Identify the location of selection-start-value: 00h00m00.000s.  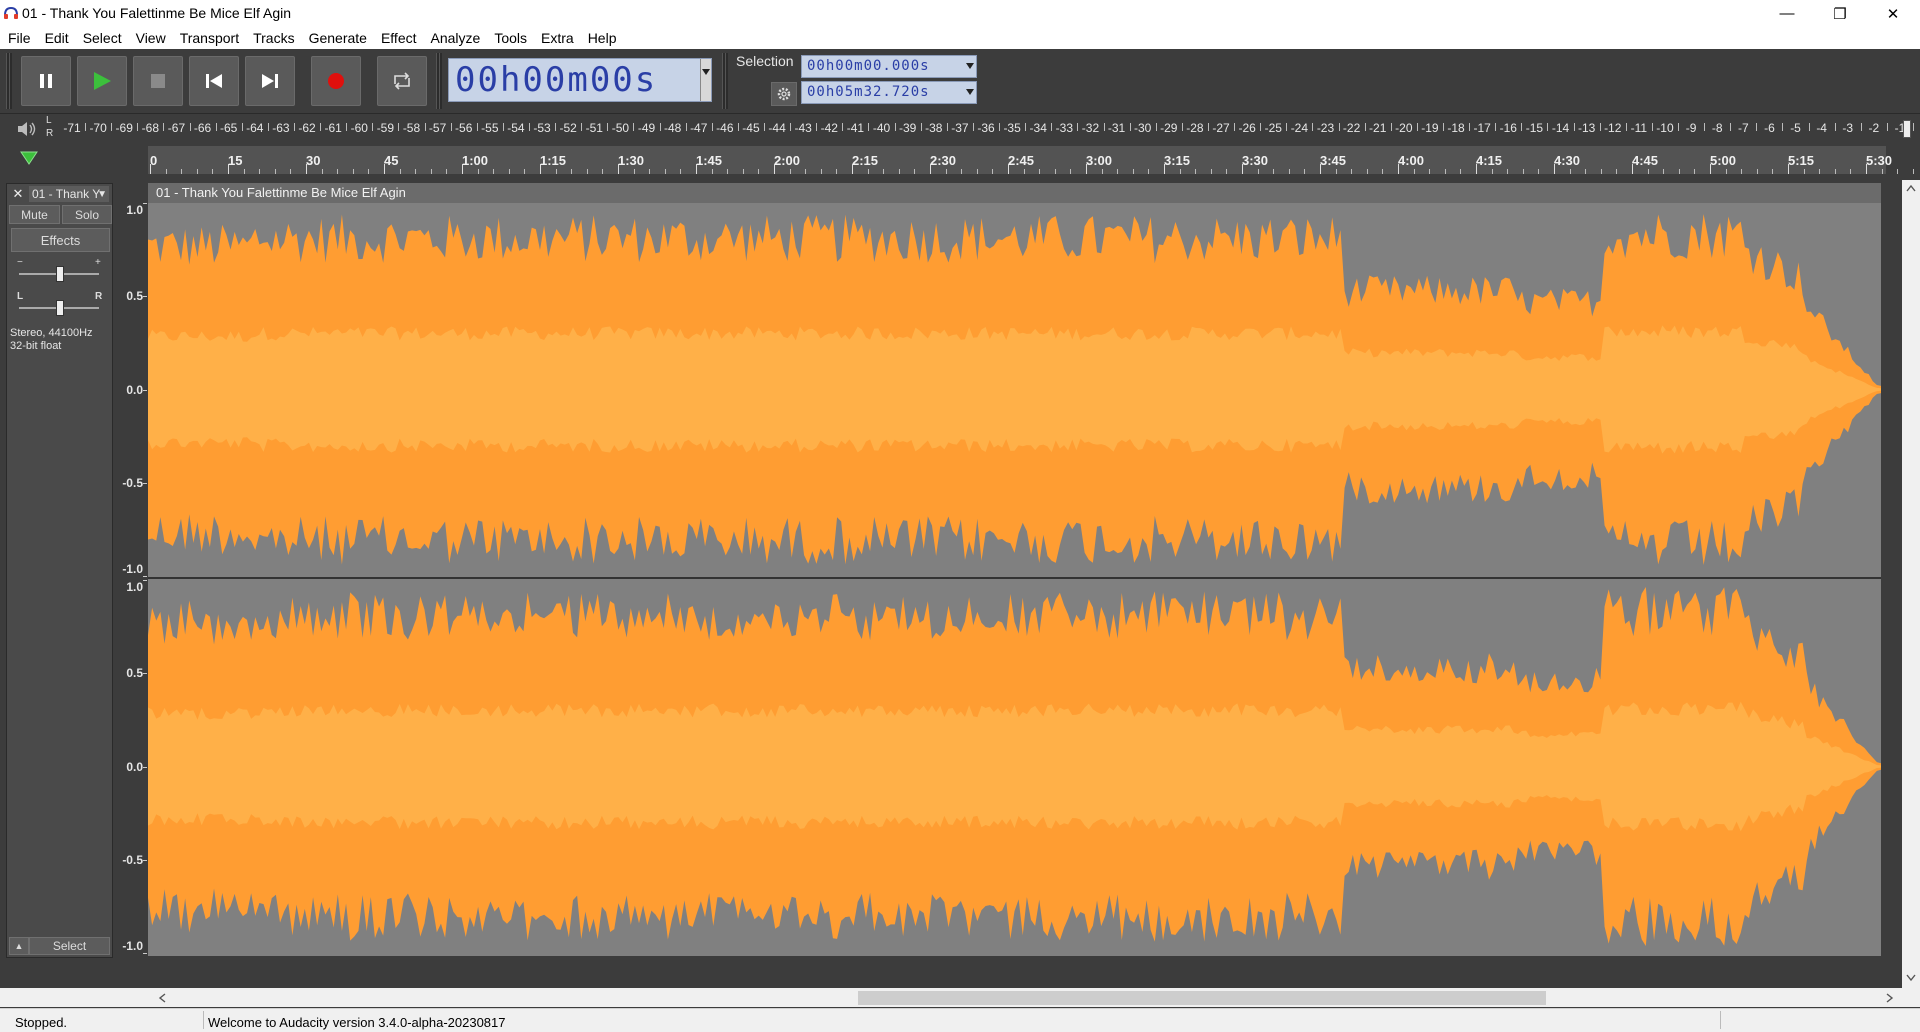
(868, 66).